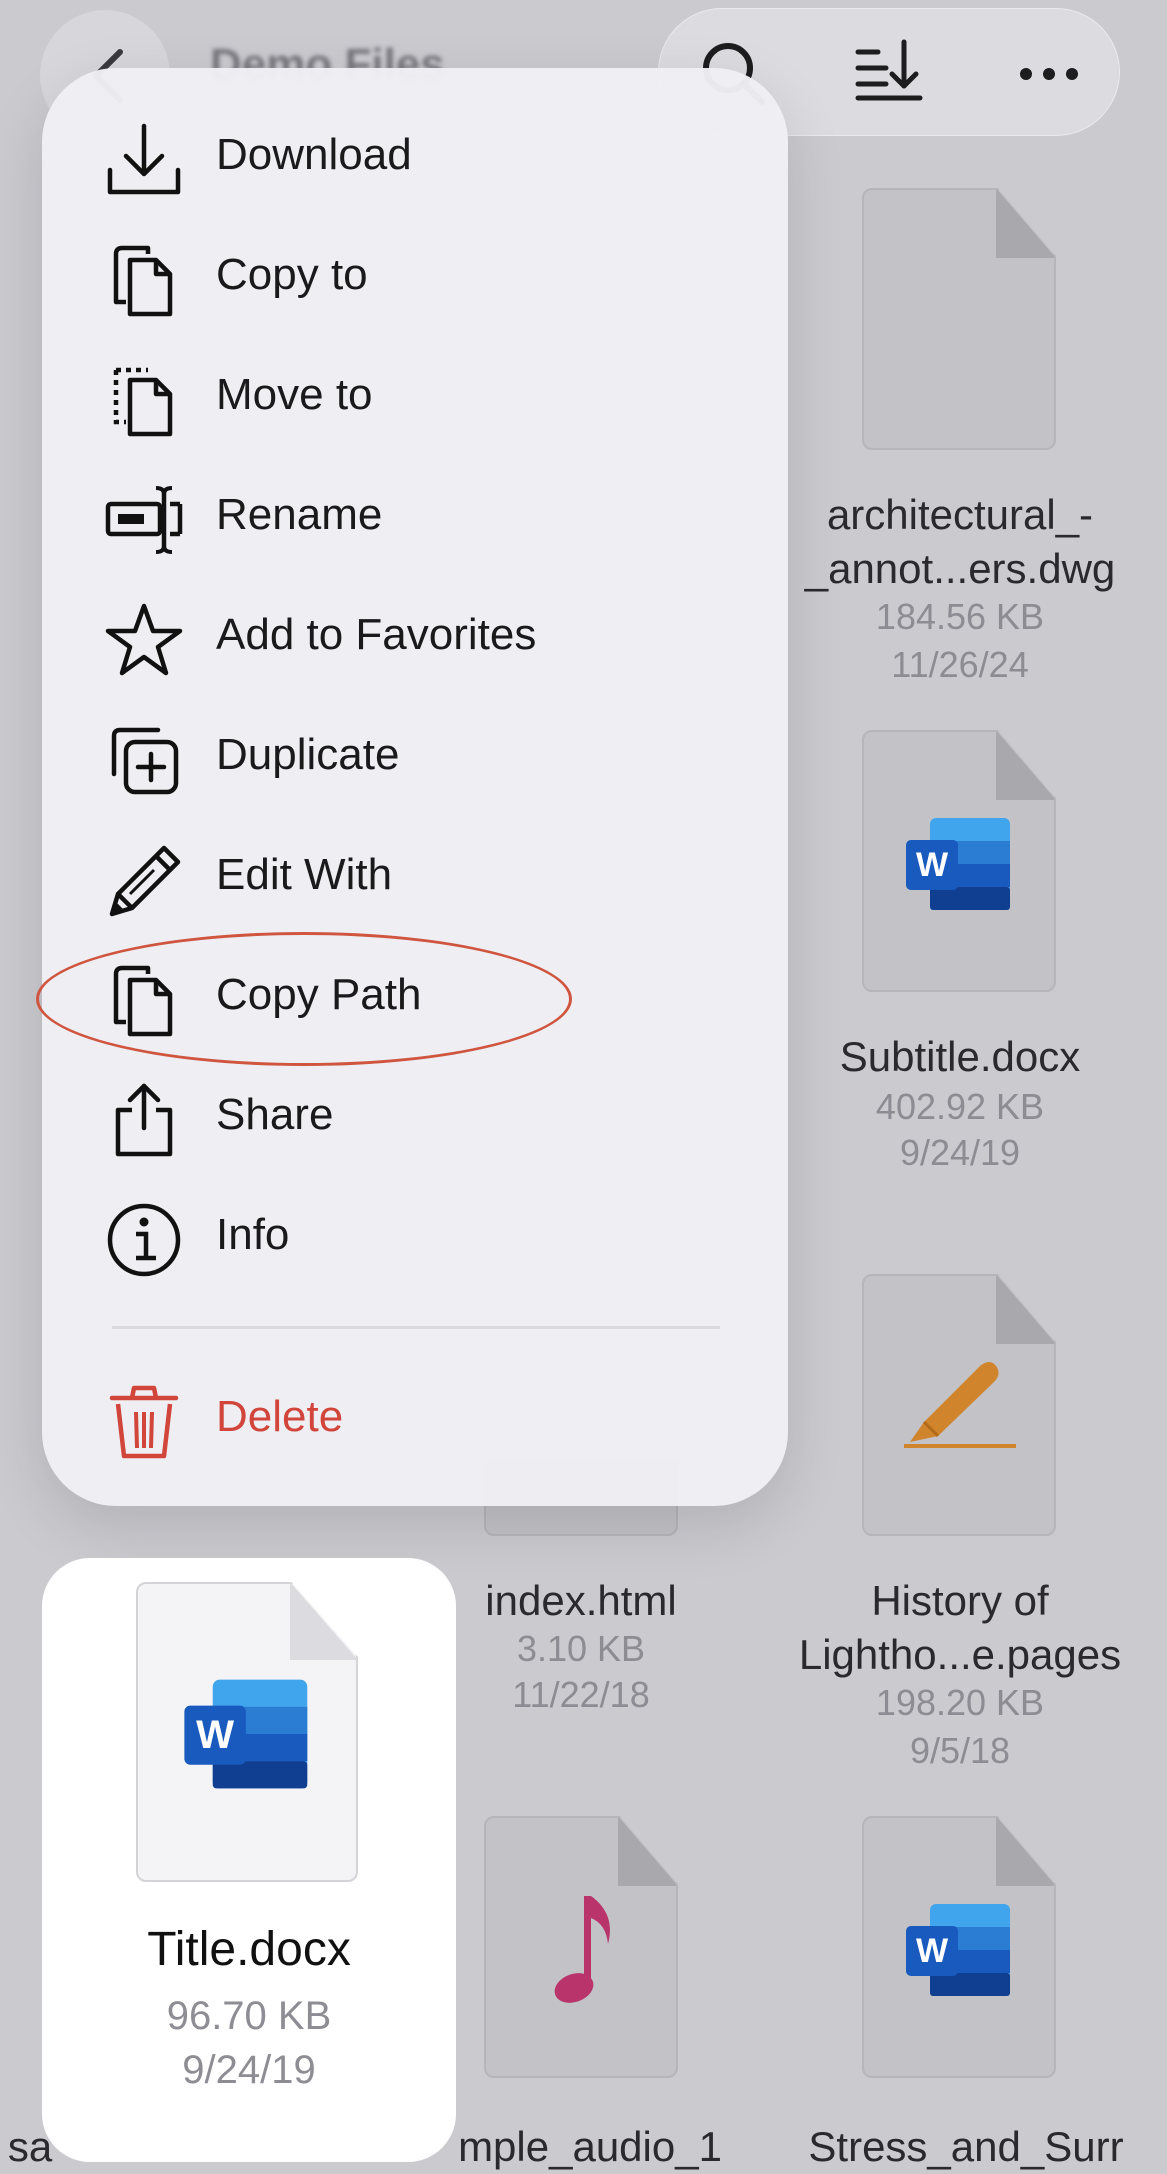 This screenshot has width=1167, height=2174. What do you see at coordinates (590, 2146) in the screenshot?
I see `file-name-audio: mple_audio_1` at bounding box center [590, 2146].